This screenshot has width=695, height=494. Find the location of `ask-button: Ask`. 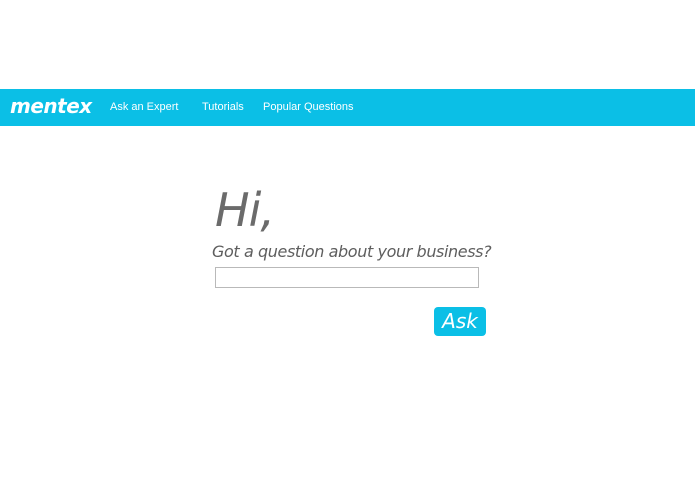

ask-button: Ask is located at coordinates (460, 321).